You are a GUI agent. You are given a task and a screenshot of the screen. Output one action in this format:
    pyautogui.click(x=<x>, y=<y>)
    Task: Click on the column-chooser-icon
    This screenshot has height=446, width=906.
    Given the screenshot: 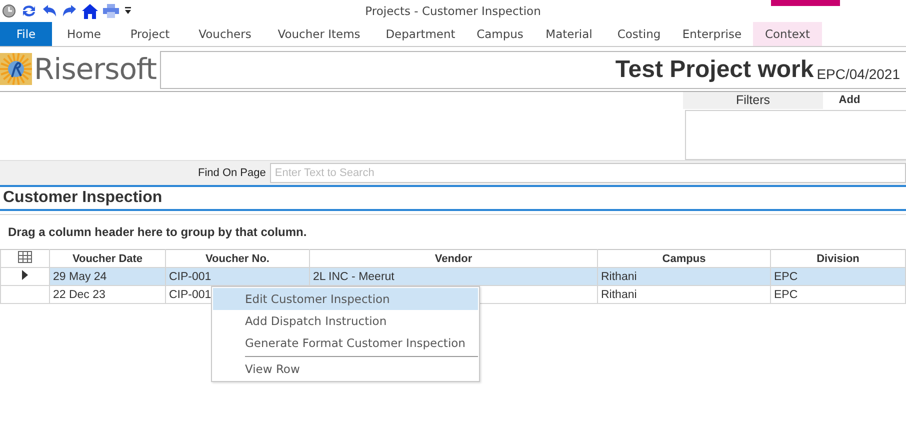 What is the action you would take?
    pyautogui.click(x=25, y=257)
    